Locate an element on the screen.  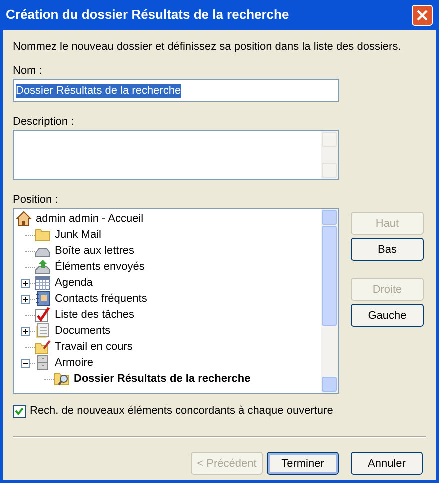
folder-pencil-icon is located at coordinates (43, 347).